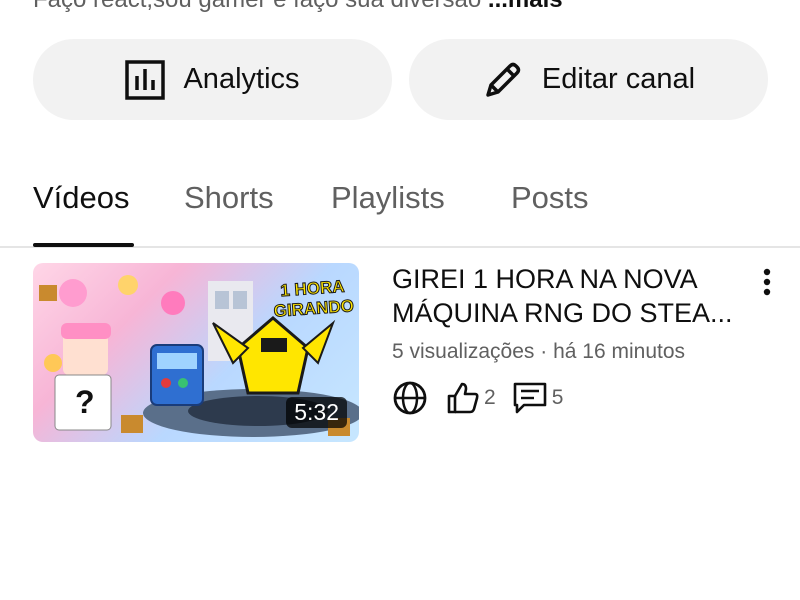 This screenshot has height=600, width=800. Describe the element at coordinates (316, 412) in the screenshot. I see `video-duration-badge: 5:32` at that location.